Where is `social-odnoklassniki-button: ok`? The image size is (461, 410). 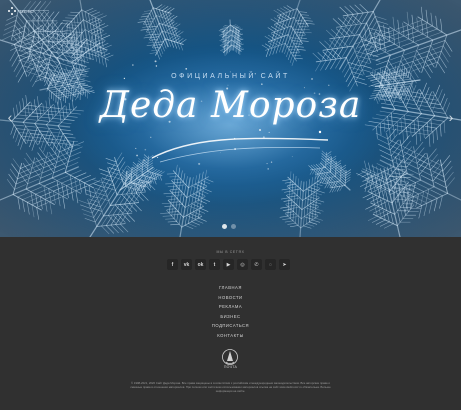
social-odnoklassniki-button: ok is located at coordinates (200, 264).